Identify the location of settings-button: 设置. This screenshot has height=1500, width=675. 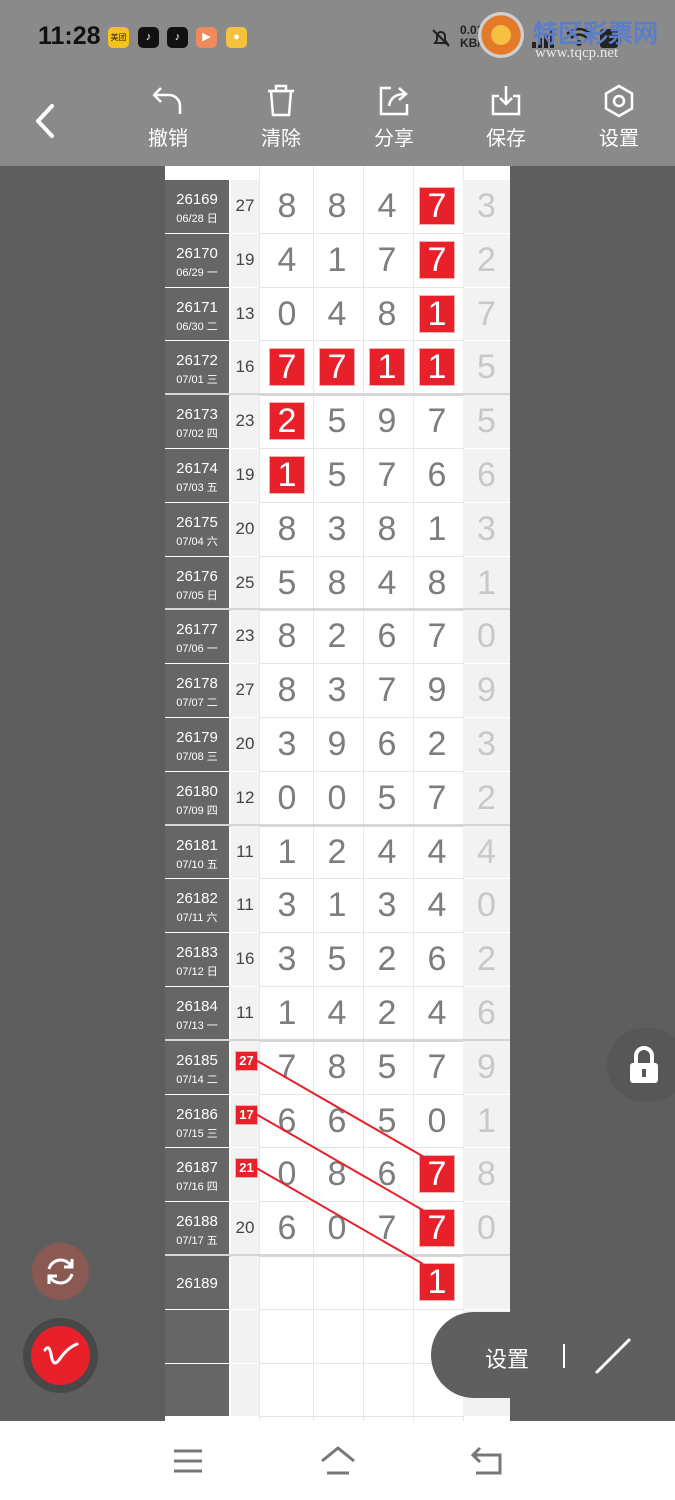
(619, 122).